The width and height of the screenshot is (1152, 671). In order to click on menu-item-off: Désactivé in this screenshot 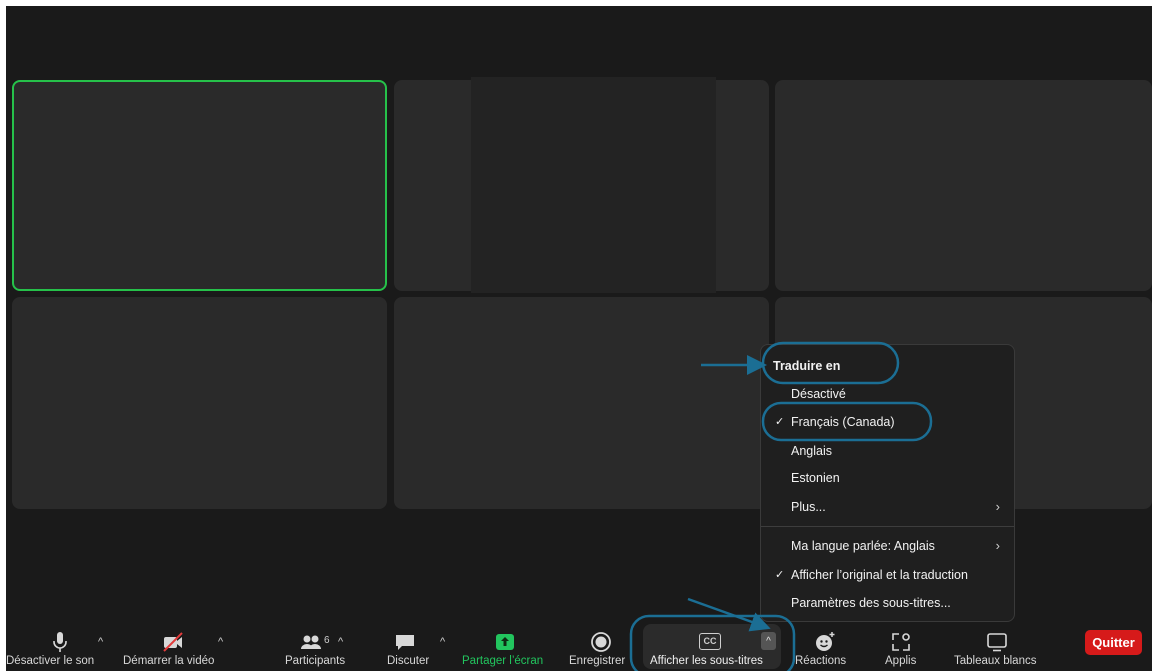, I will do `click(887, 394)`.